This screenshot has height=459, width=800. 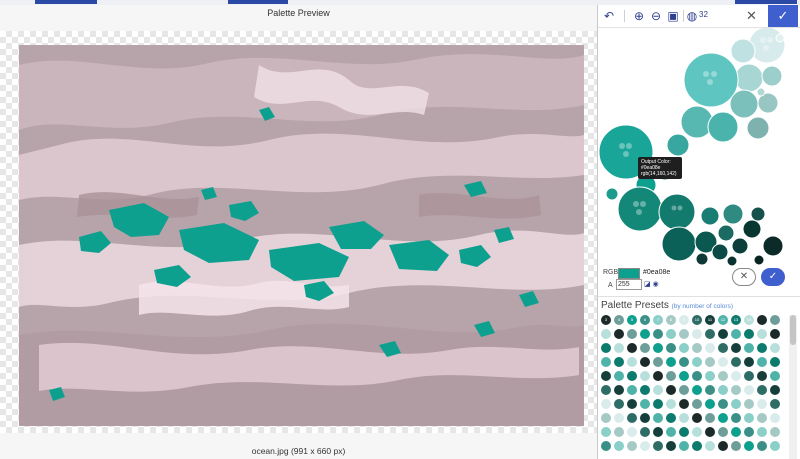 What do you see at coordinates (645, 320) in the screenshot?
I see `preset-swatch: 6` at bounding box center [645, 320].